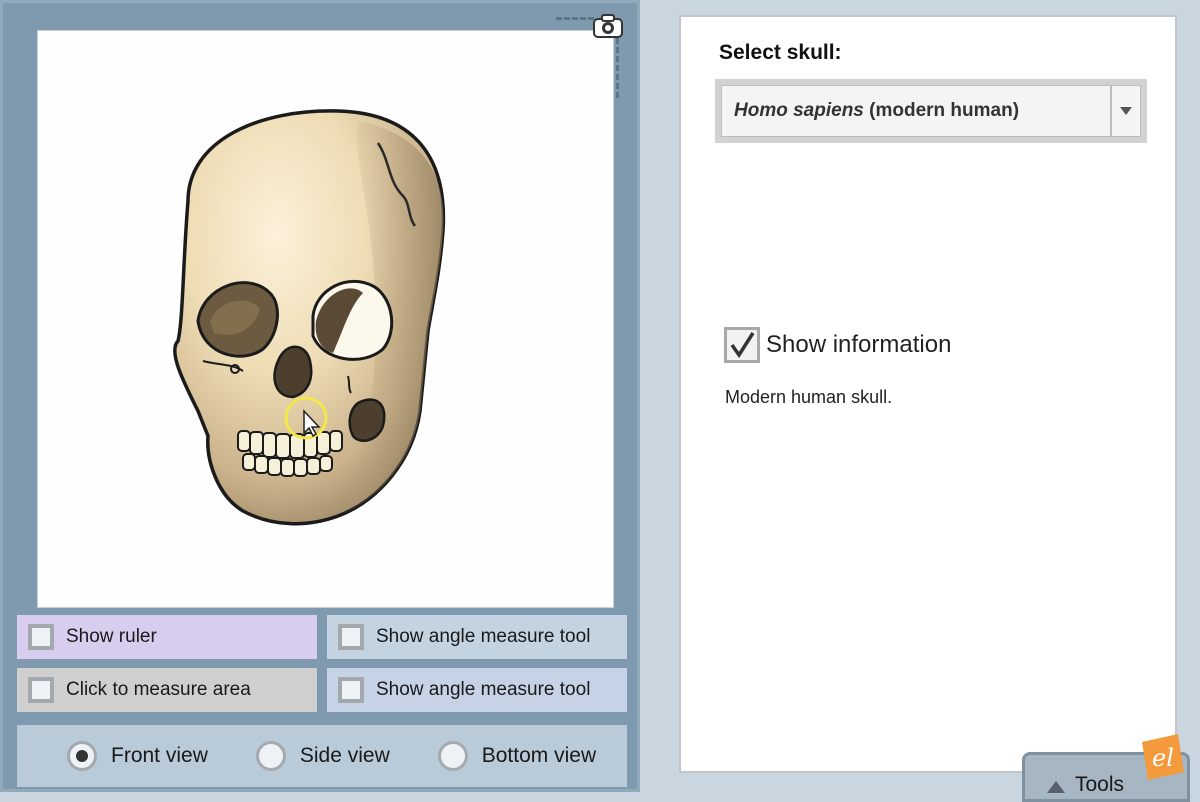 This screenshot has width=1200, height=802. What do you see at coordinates (159, 755) in the screenshot?
I see `front-view-label: Front view` at bounding box center [159, 755].